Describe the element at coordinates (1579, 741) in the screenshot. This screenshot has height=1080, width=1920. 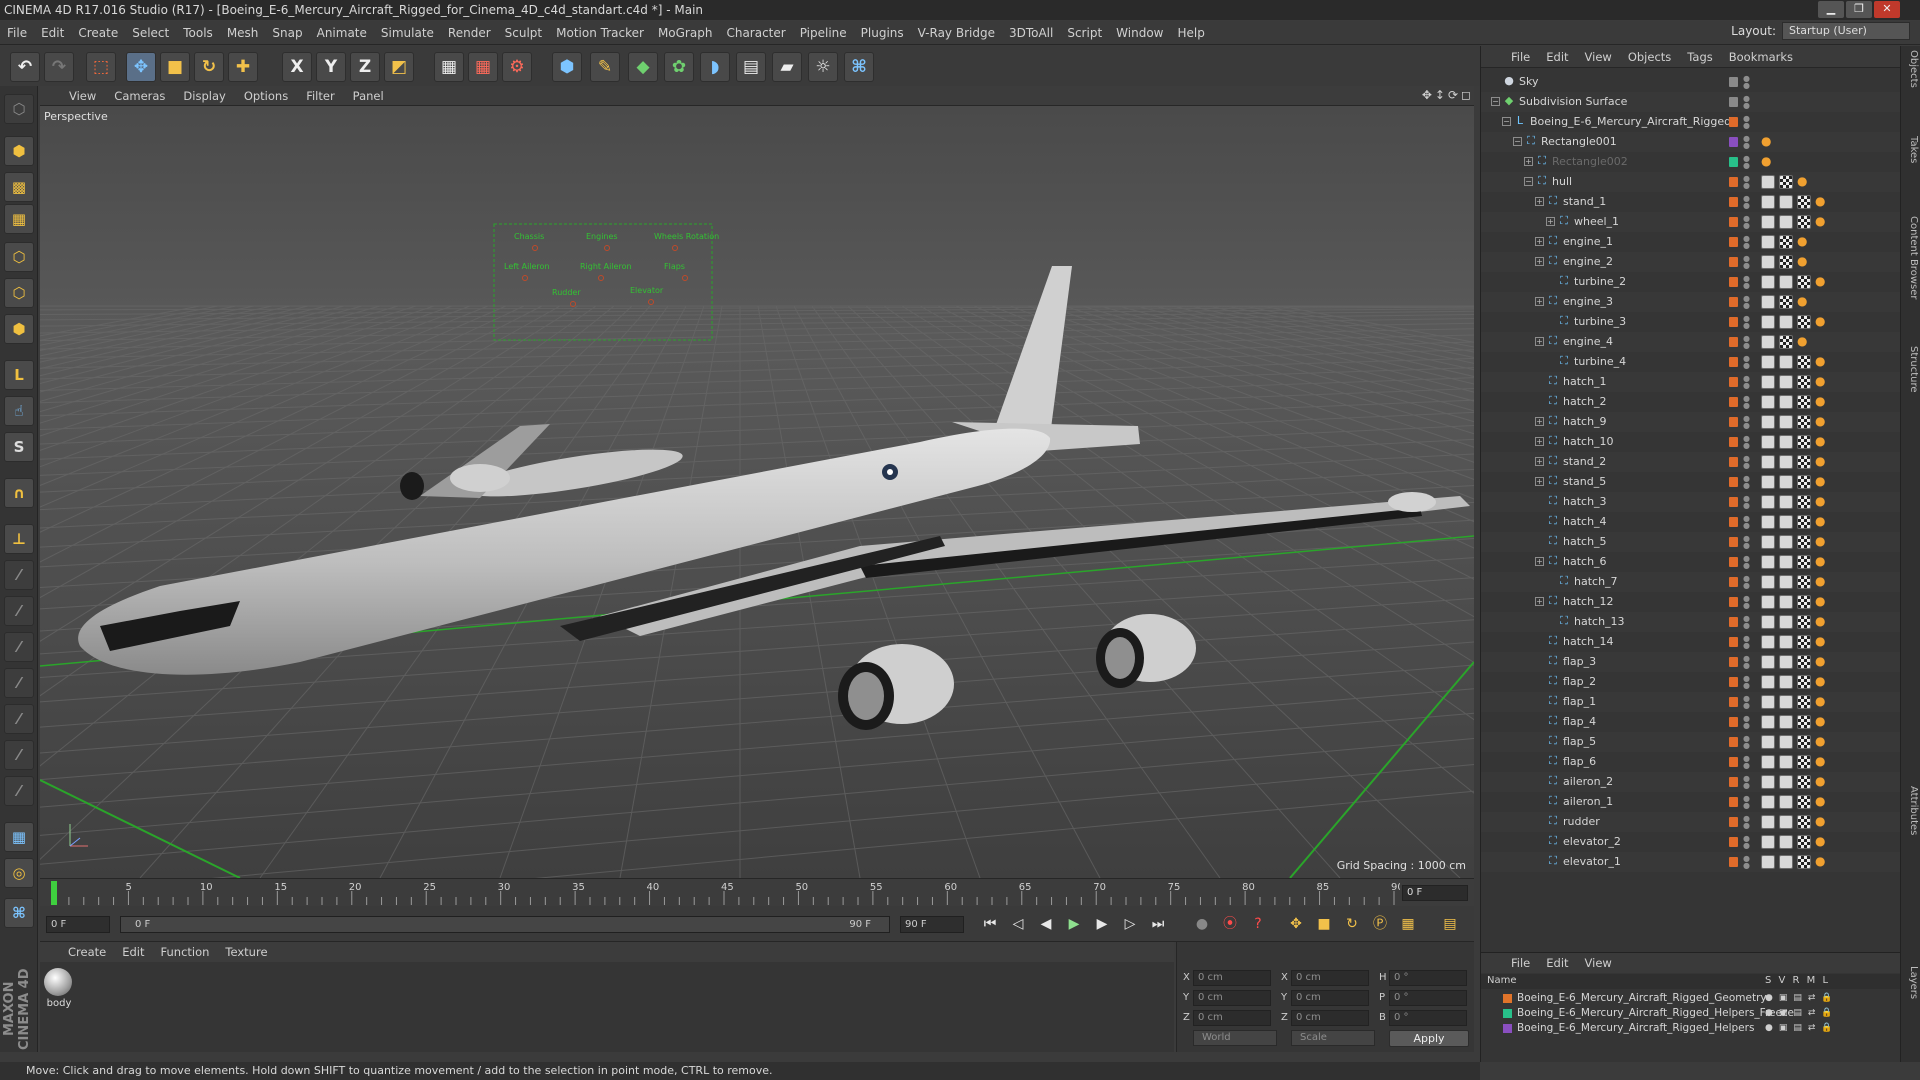
I see `object-name: flap_5` at that location.